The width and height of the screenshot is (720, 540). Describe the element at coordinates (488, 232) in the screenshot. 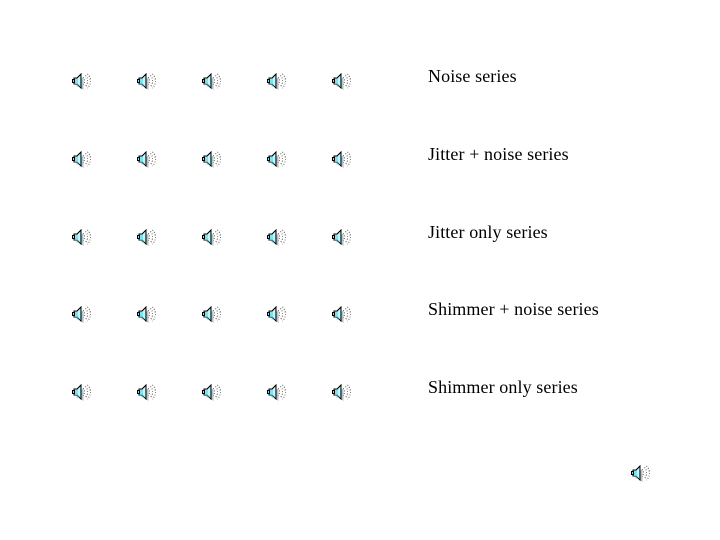

I see `sound-row-label: Jitter only series` at that location.